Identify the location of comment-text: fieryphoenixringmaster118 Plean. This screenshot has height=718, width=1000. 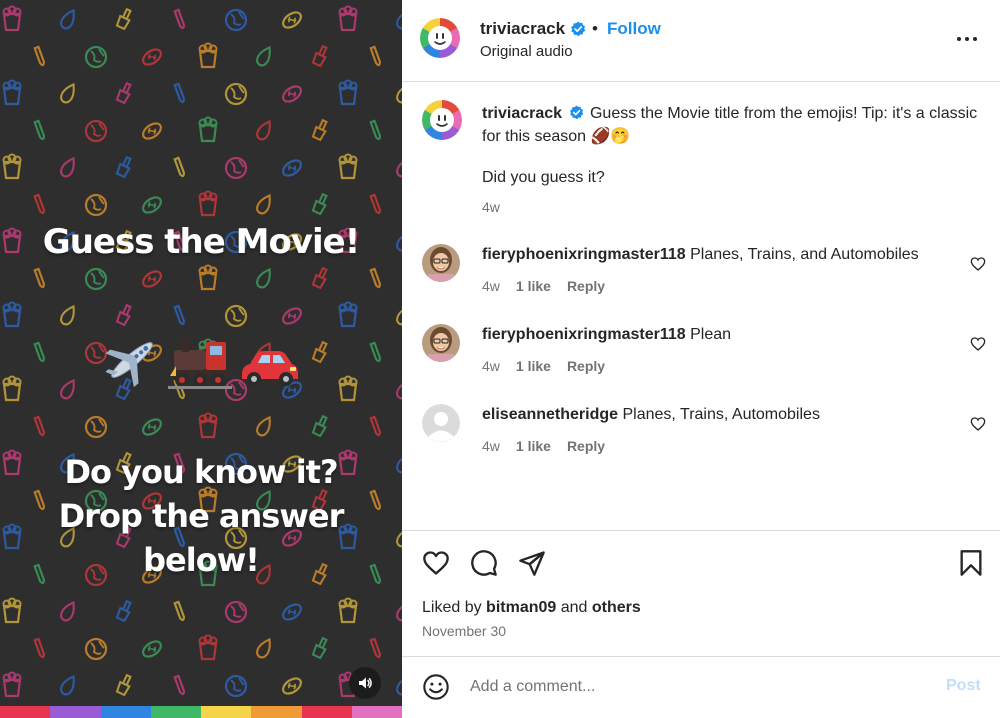
(606, 335).